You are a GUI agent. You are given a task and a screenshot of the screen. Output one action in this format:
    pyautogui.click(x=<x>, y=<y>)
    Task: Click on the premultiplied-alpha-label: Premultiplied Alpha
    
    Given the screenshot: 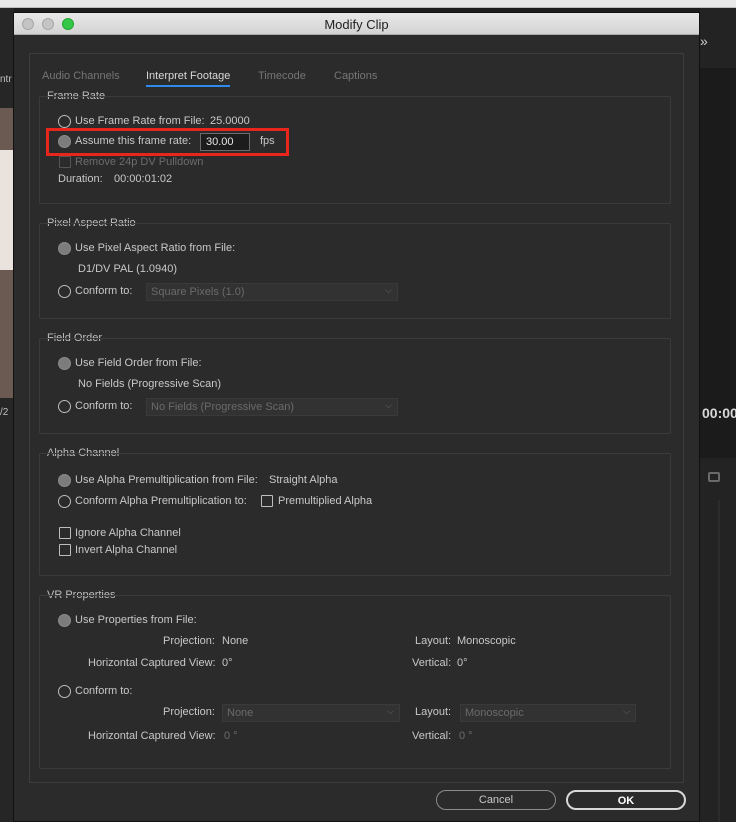 What is the action you would take?
    pyautogui.click(x=325, y=501)
    